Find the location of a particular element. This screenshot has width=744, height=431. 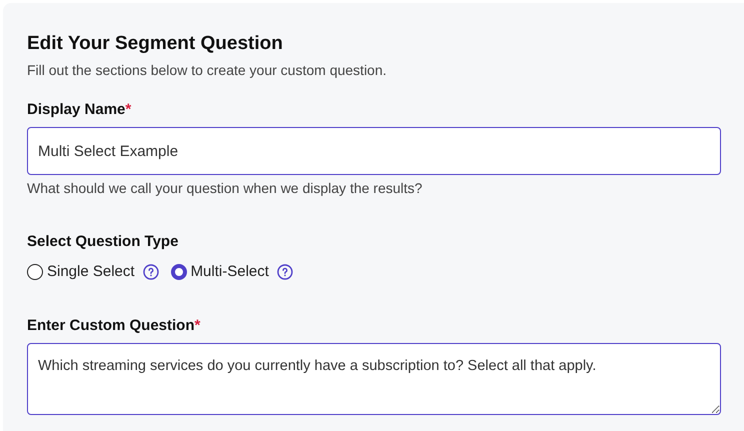

radio-label: Multi-Select is located at coordinates (229, 272).